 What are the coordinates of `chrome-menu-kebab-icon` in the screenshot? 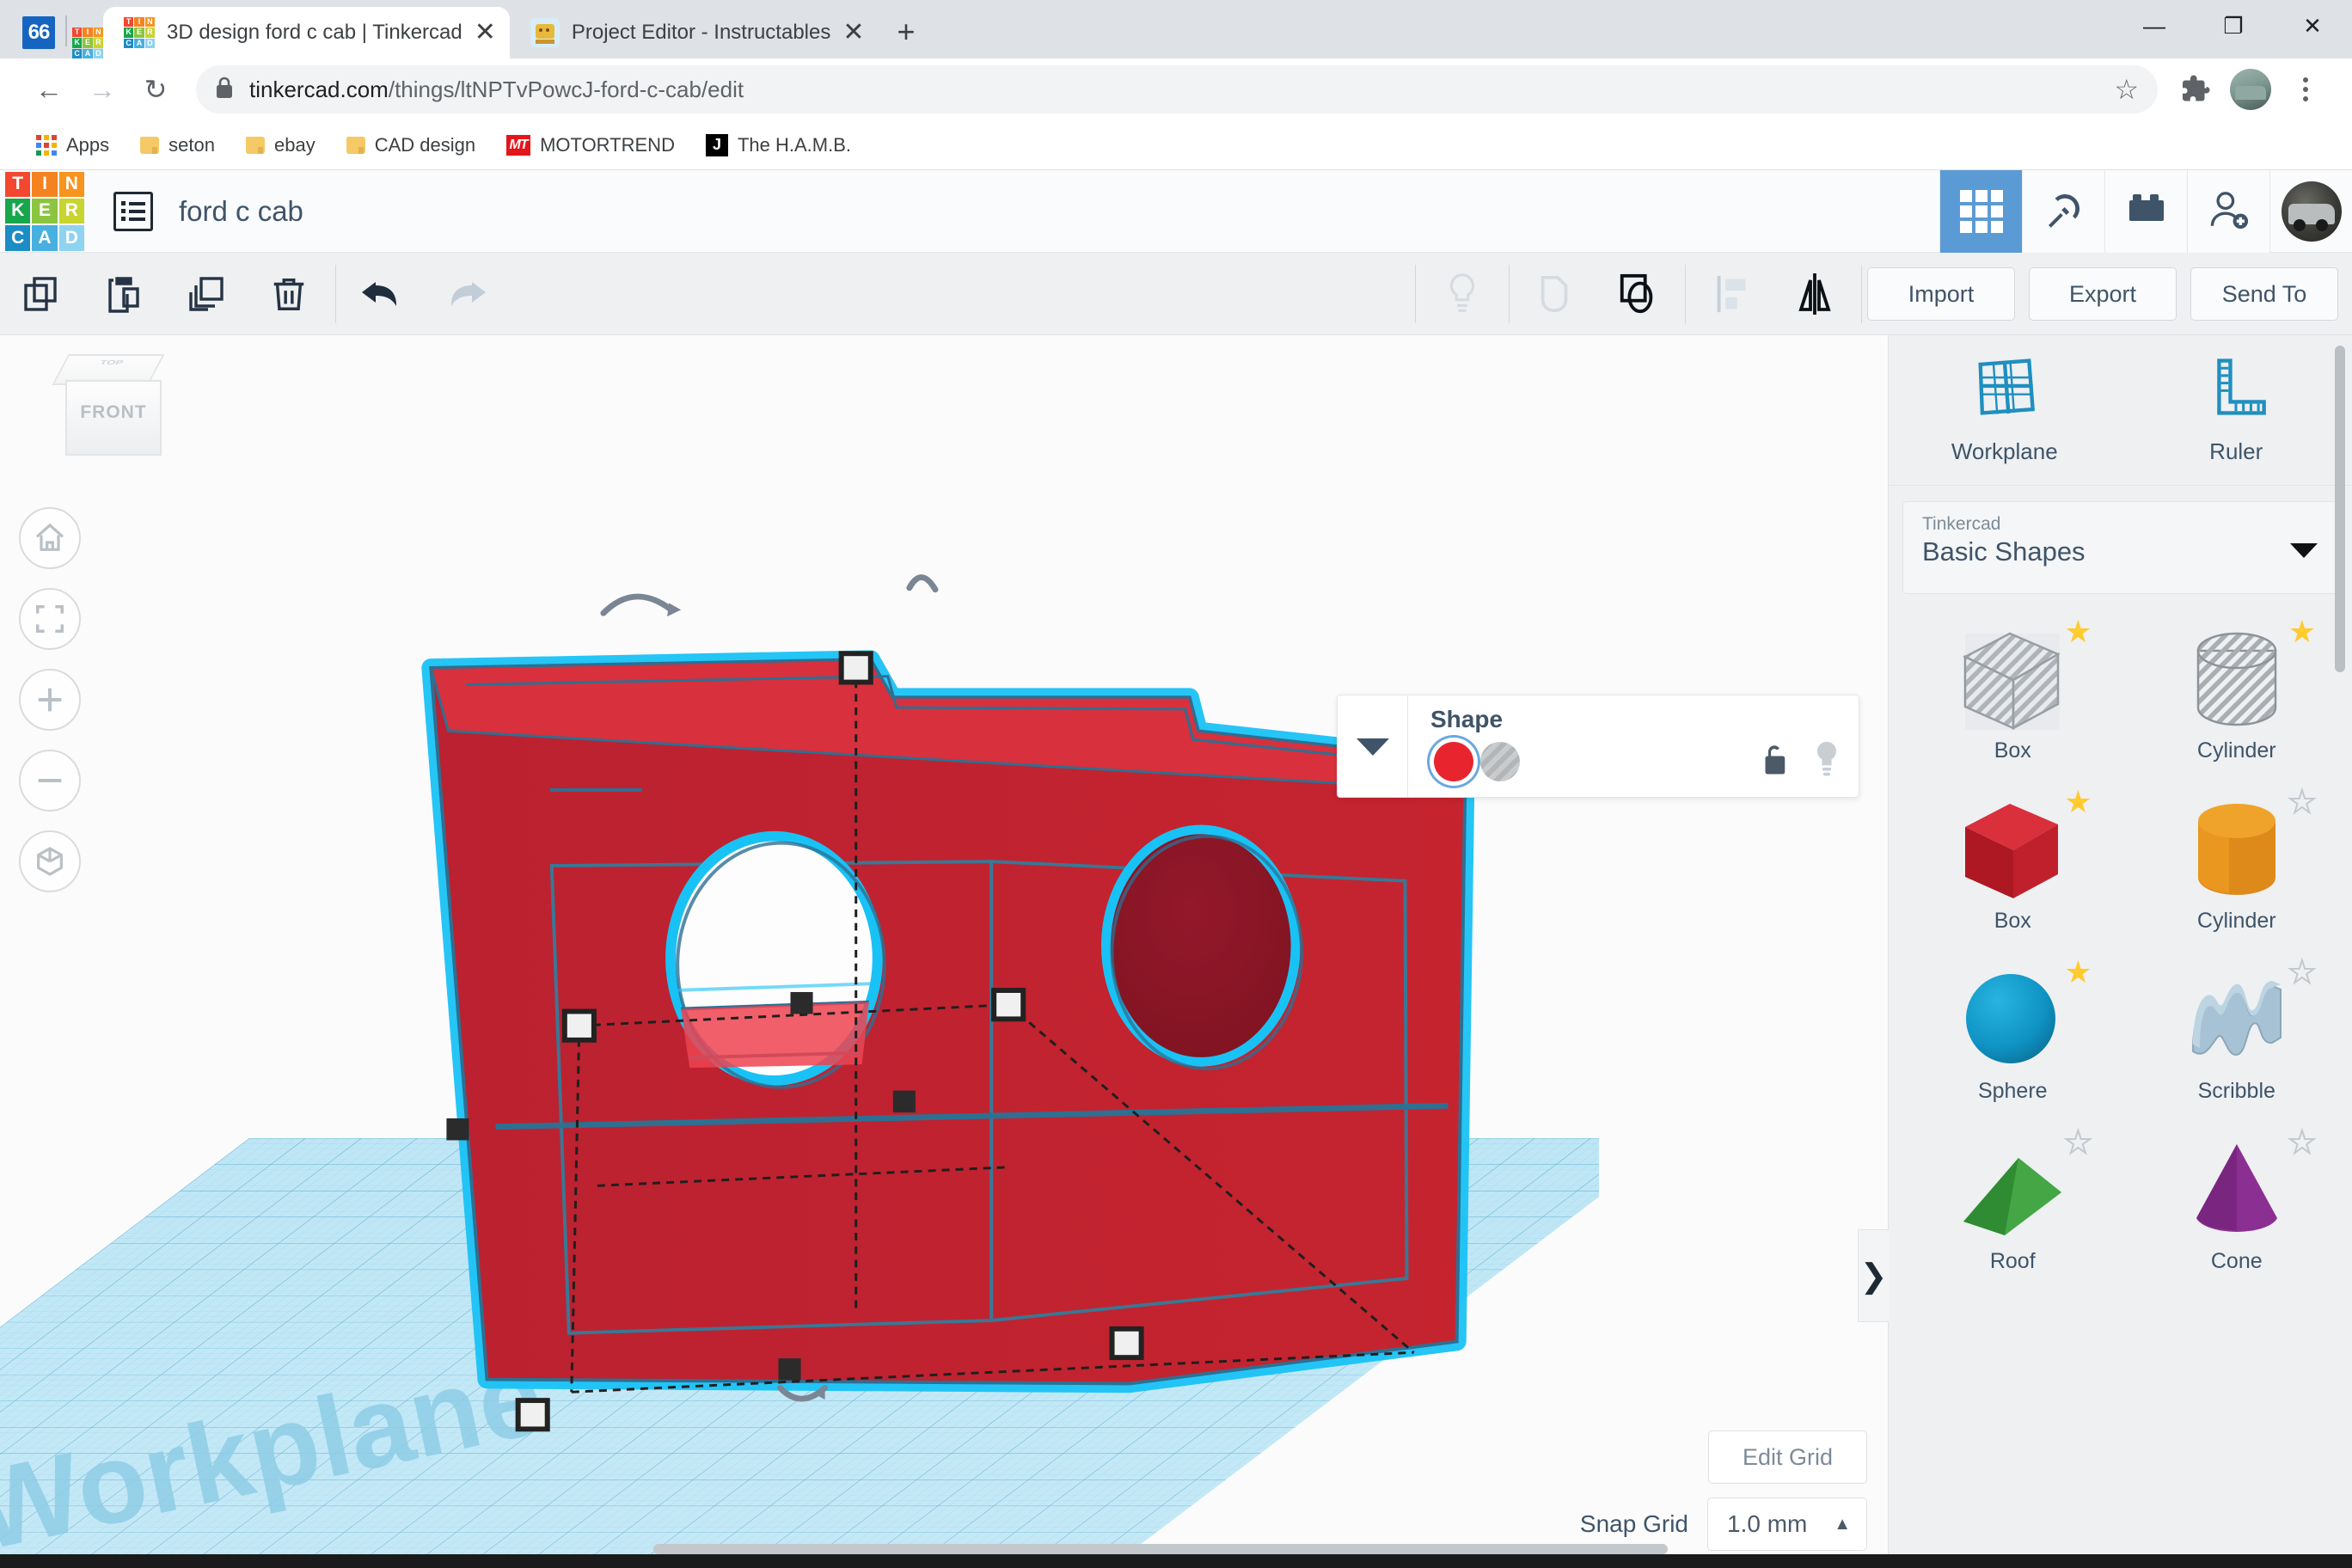 It's located at (2306, 89).